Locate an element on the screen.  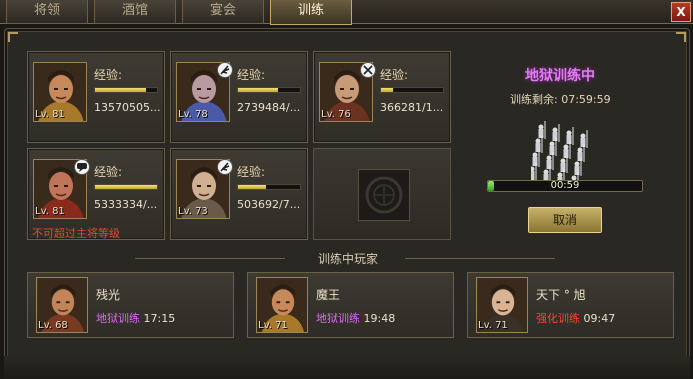
bottom-strip is located at coordinates (347, 367).